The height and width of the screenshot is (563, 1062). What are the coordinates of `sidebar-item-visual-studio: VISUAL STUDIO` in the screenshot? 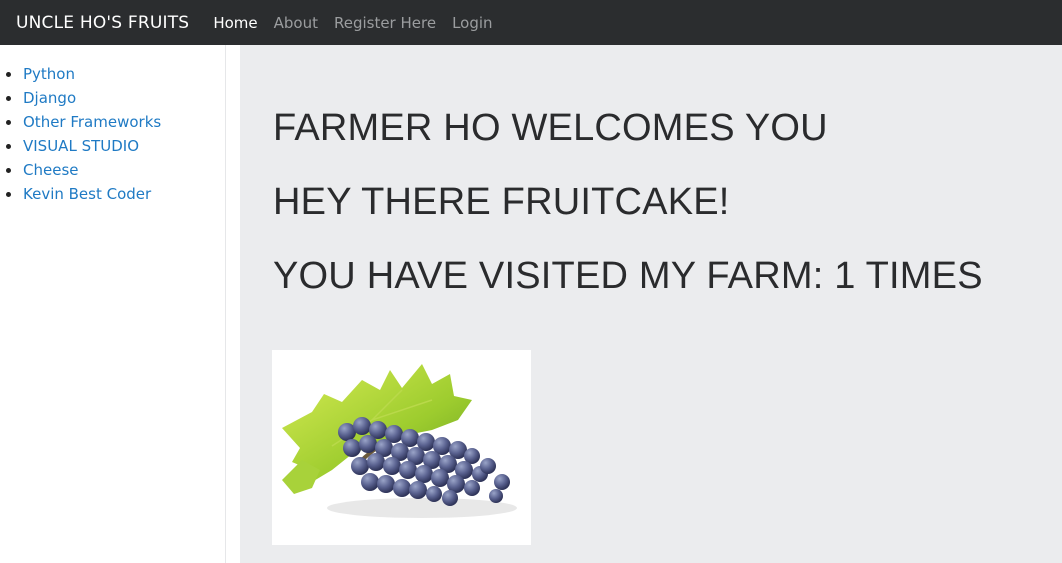 It's located at (80, 146).